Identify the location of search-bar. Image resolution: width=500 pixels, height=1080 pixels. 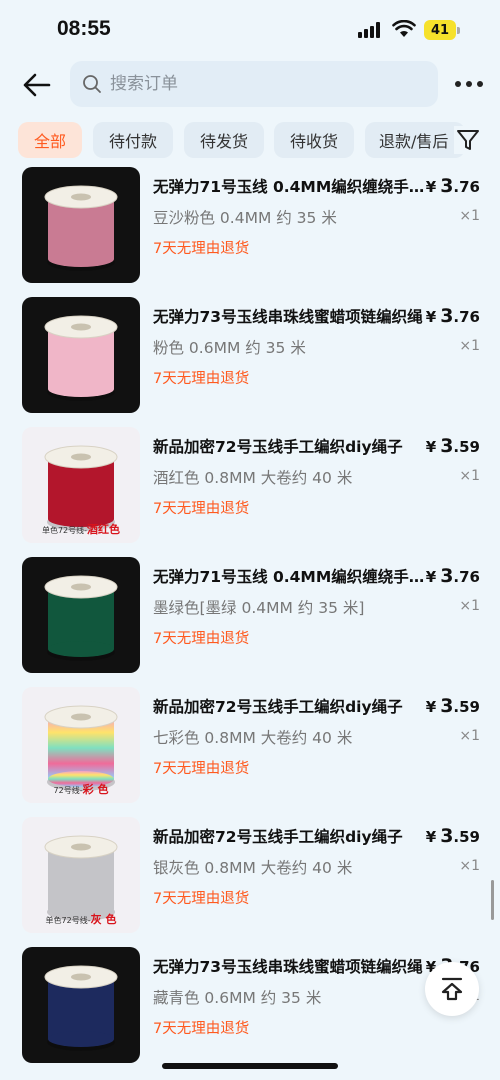
(254, 84).